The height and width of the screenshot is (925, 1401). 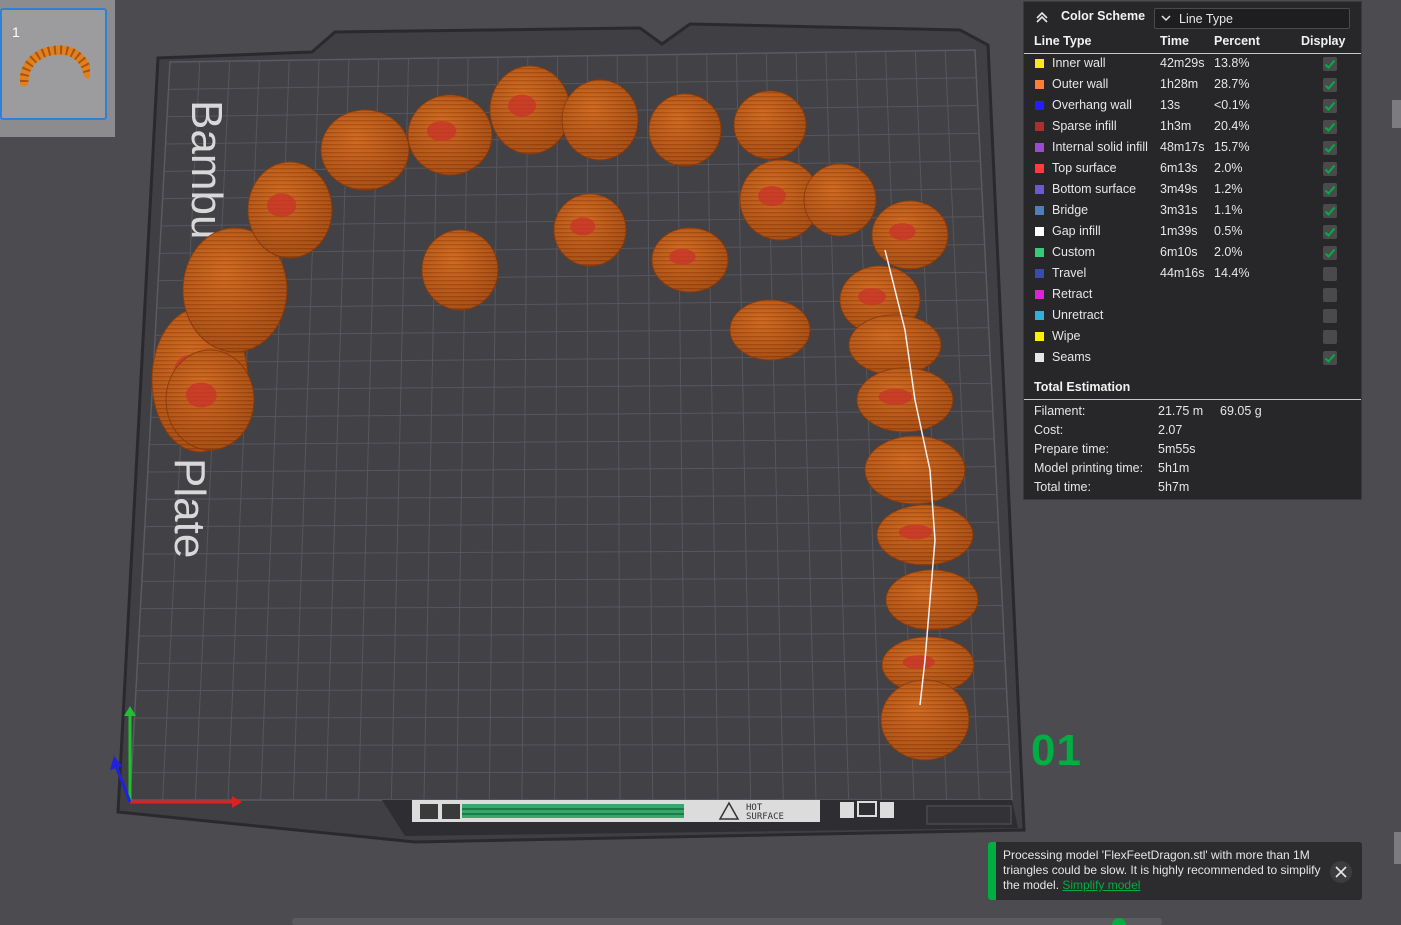 I want to click on line-type-percent: 20.4%, so click(x=1232, y=126).